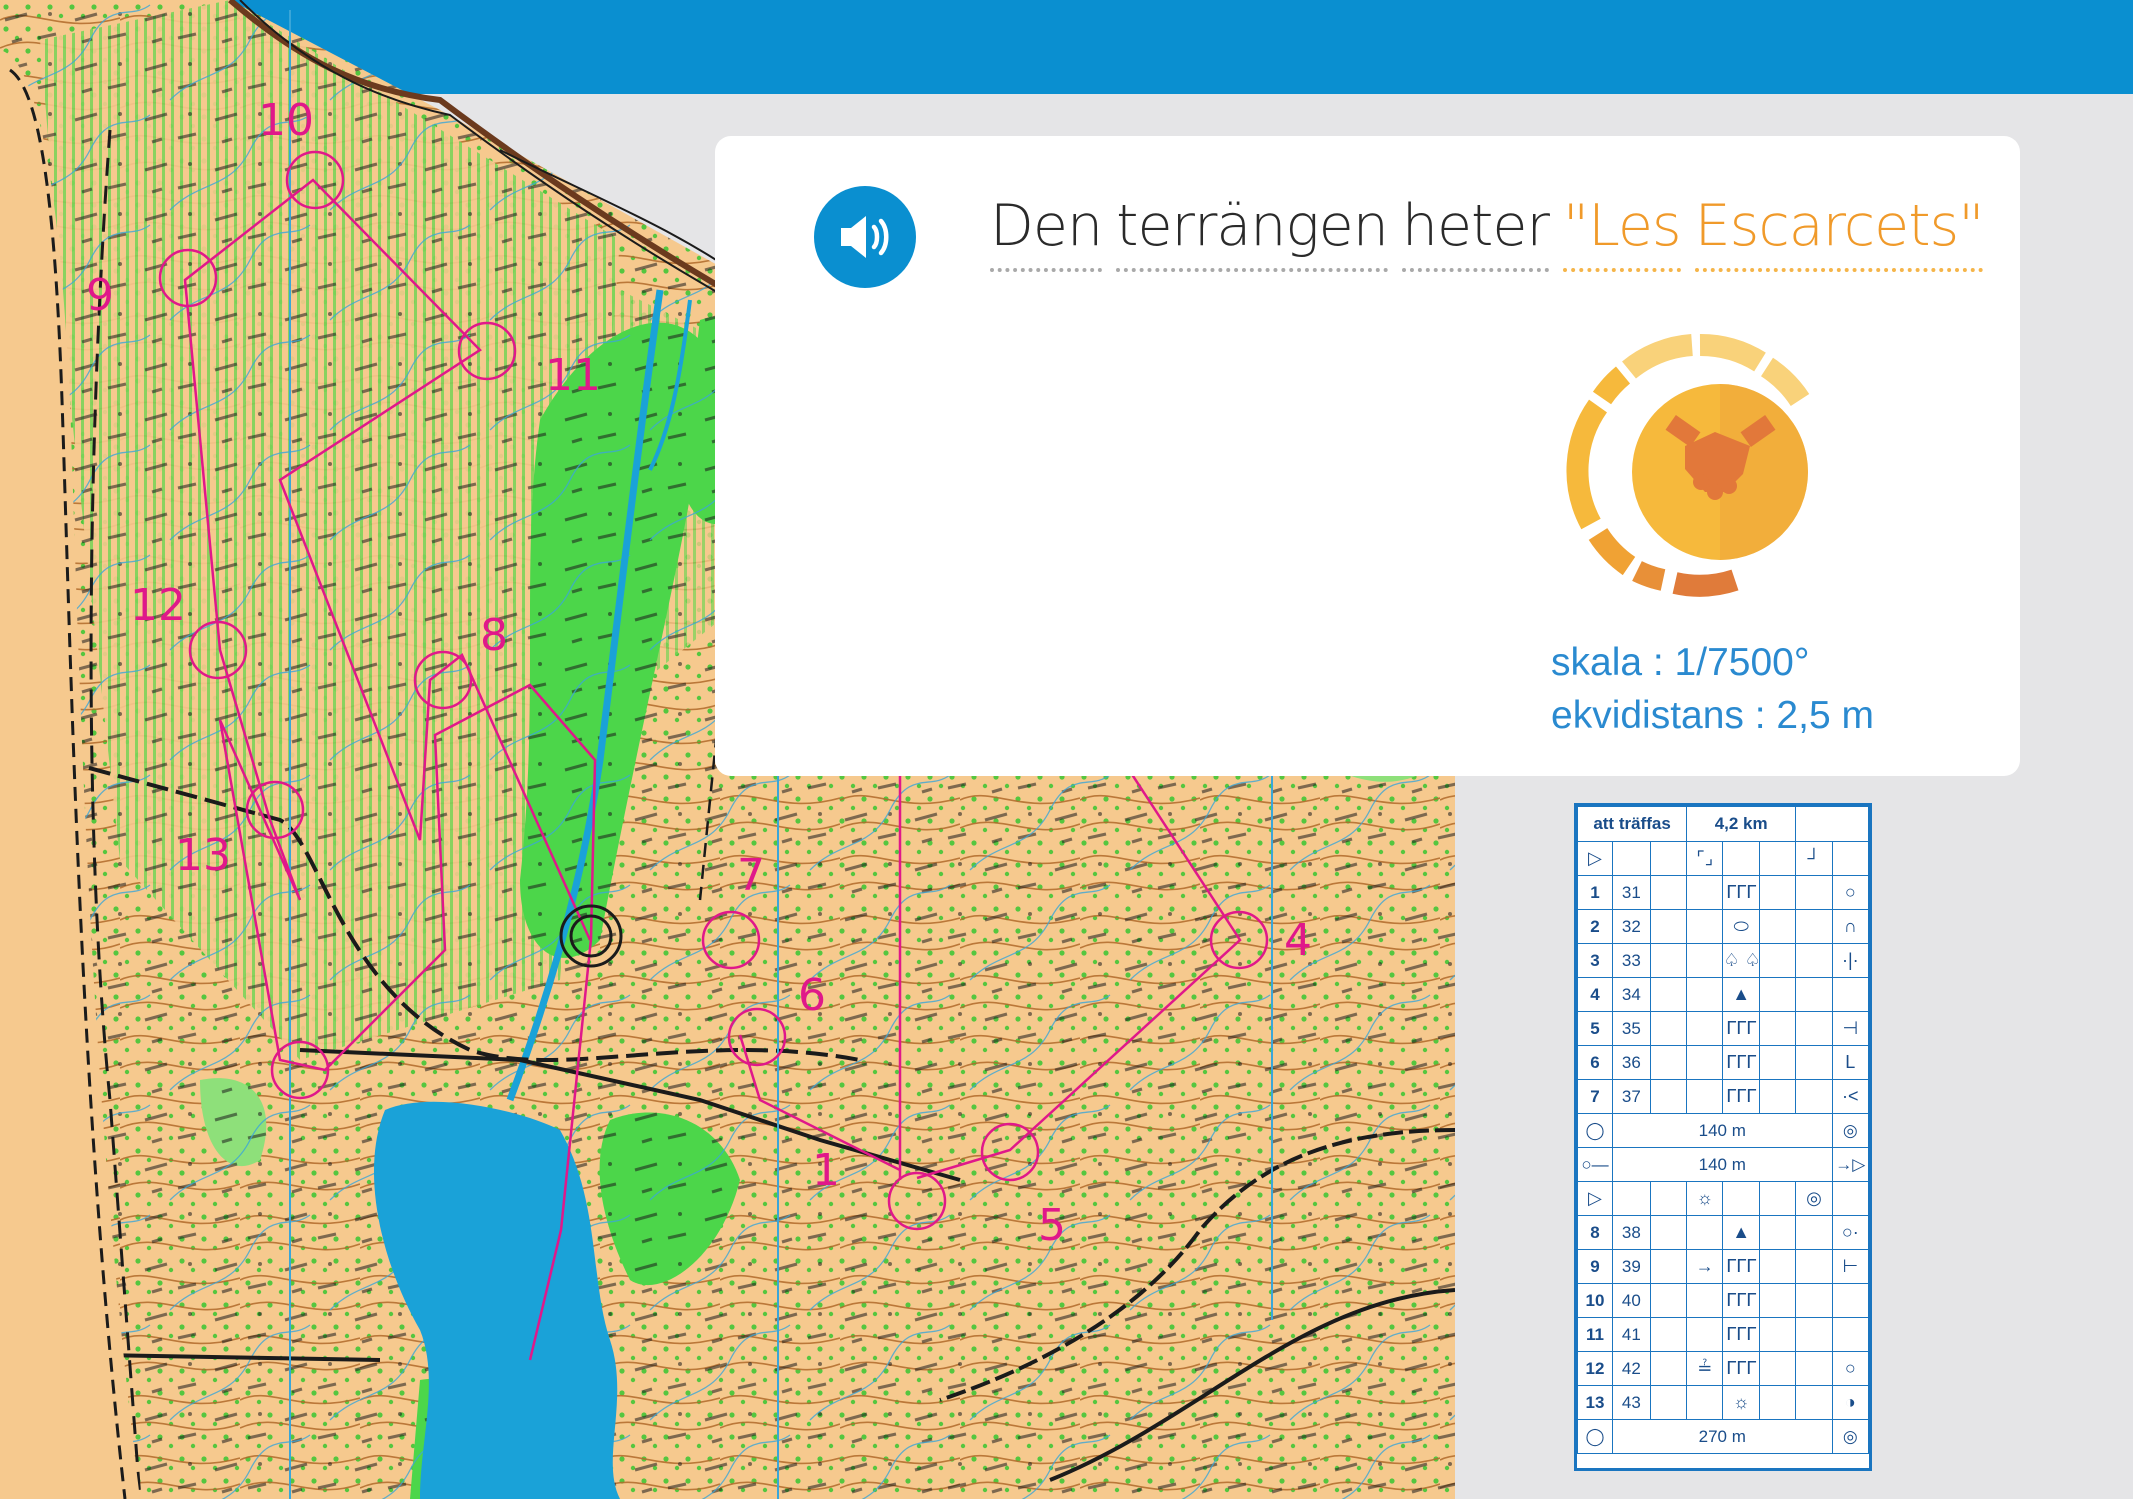  I want to click on control-row: 6 36 ᒥᒥᒥ L, so click(1723, 1062).